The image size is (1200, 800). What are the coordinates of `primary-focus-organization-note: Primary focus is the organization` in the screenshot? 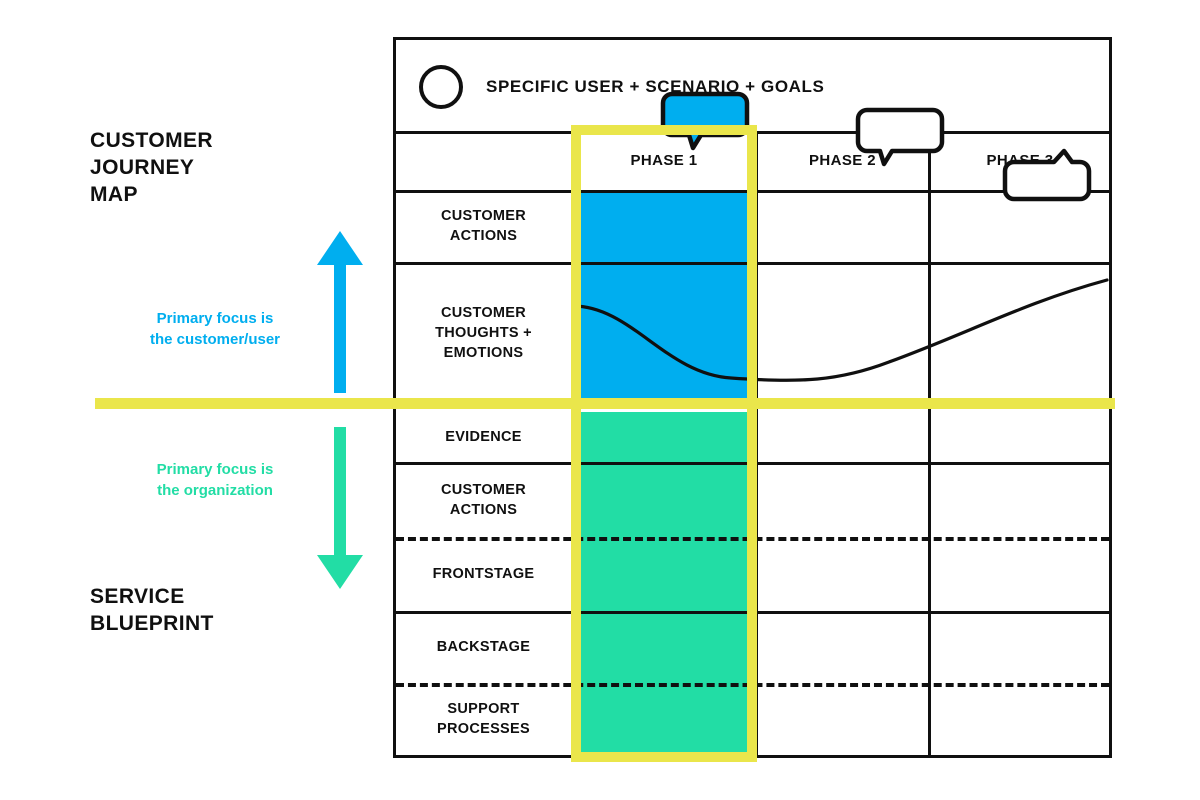 It's located at (215, 480).